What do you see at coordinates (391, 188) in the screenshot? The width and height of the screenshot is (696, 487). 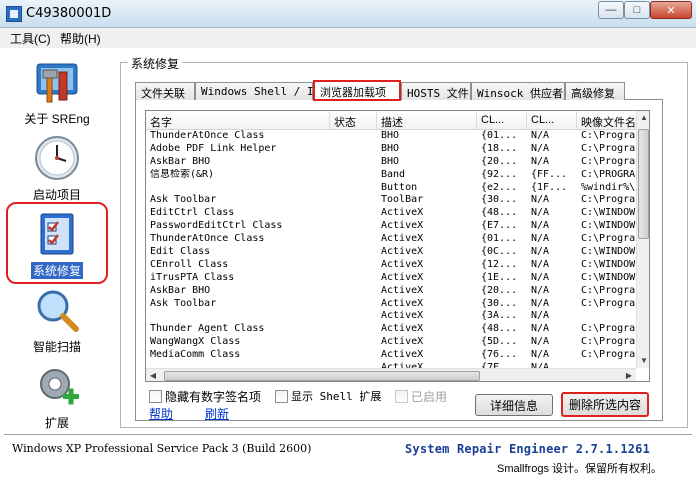 I see `table-row: Button {e2... {1F... %windir%\` at bounding box center [391, 188].